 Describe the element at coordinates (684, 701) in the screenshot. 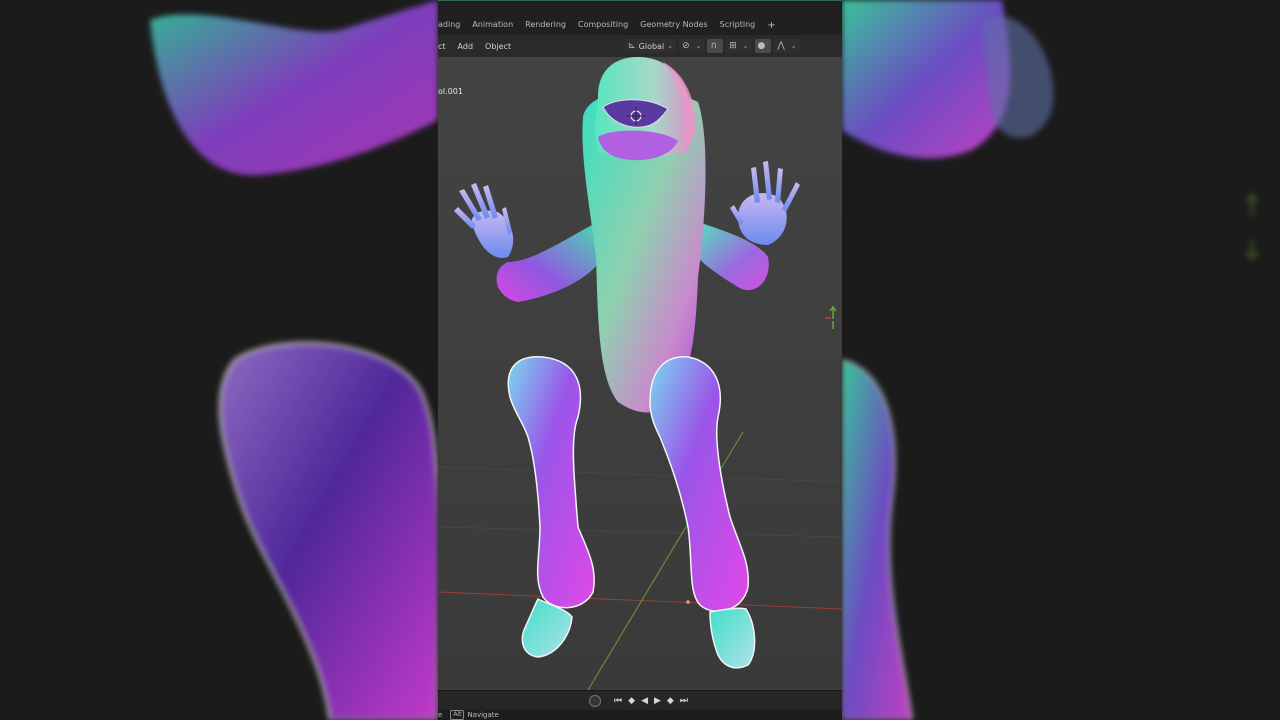

I see `jump-to-end-icon: ⏭` at that location.